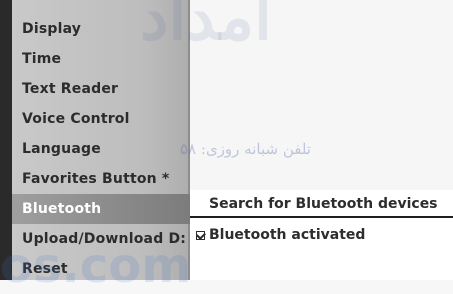 The width and height of the screenshot is (453, 294). I want to click on menu-item-label: Reset, so click(45, 269).